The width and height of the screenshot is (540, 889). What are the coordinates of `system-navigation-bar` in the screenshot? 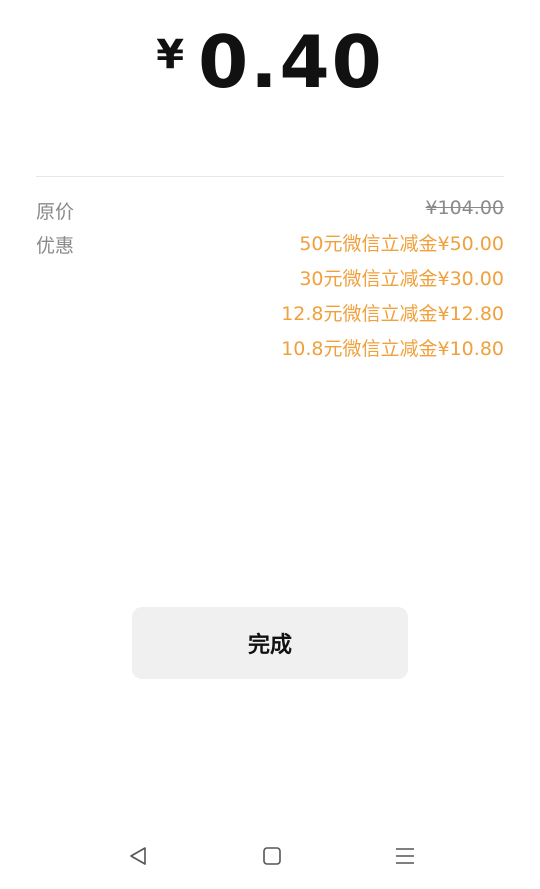 It's located at (270, 856).